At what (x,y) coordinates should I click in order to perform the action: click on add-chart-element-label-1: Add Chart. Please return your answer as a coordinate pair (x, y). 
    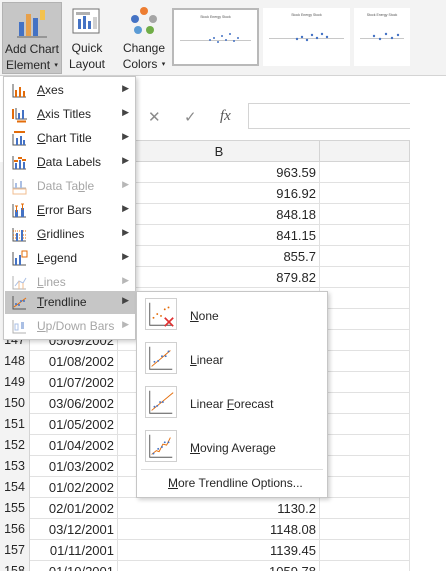
    Looking at the image, I should click on (32, 49).